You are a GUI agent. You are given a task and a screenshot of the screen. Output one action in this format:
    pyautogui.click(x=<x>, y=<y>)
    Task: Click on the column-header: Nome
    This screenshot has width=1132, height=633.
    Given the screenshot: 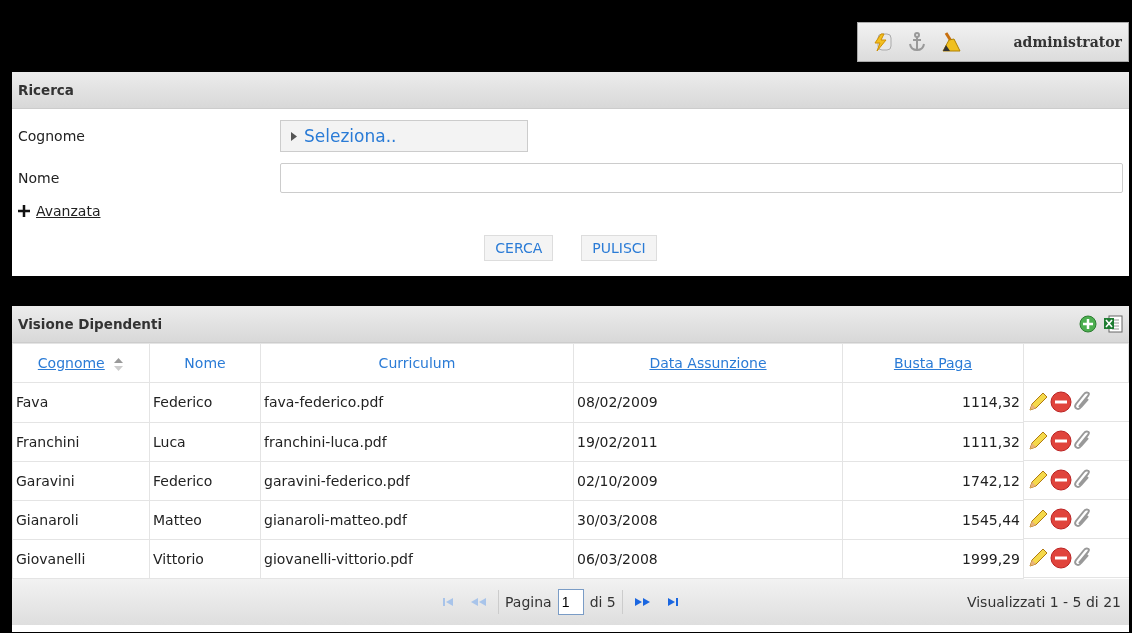 What is the action you would take?
    pyautogui.click(x=205, y=363)
    